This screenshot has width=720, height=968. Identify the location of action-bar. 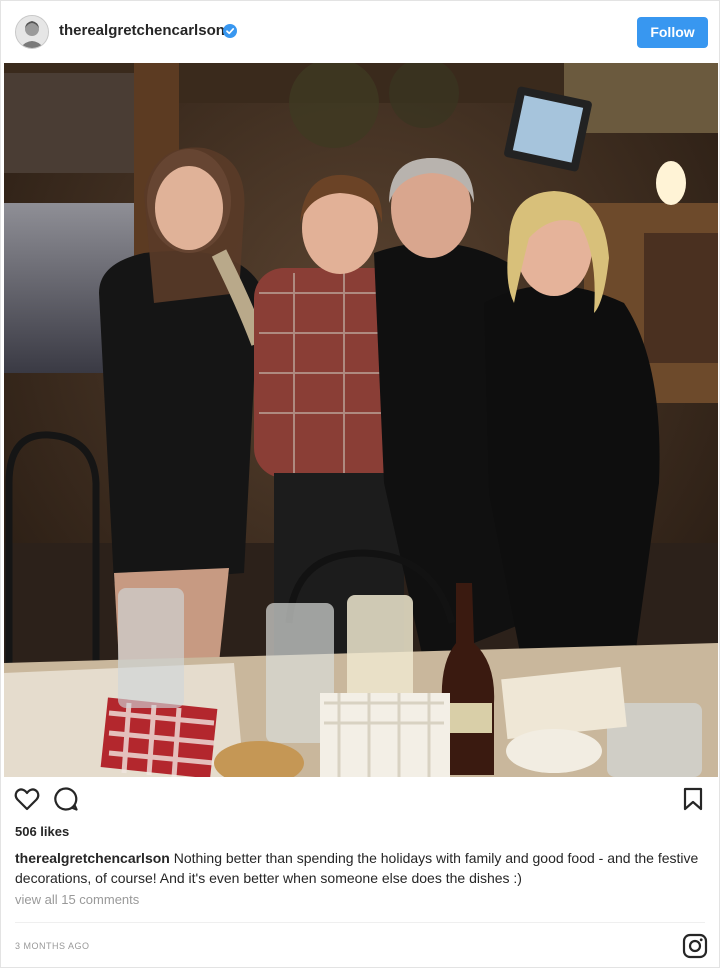
(360, 801).